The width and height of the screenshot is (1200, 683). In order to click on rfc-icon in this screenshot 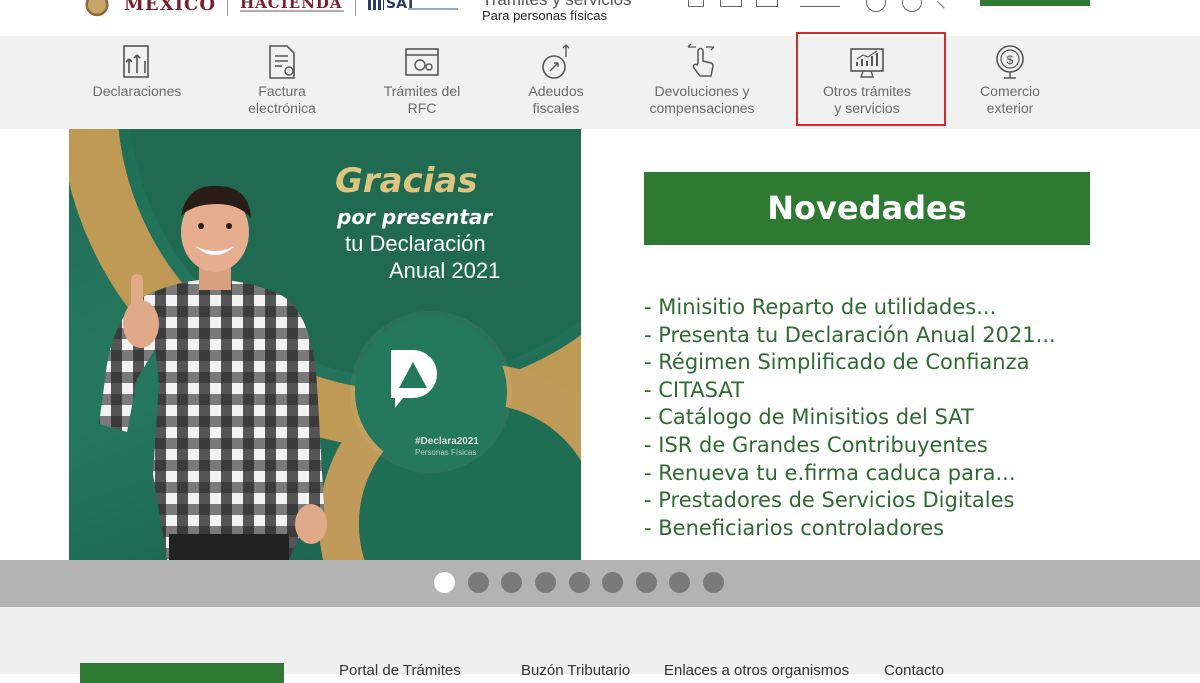, I will do `click(422, 62)`.